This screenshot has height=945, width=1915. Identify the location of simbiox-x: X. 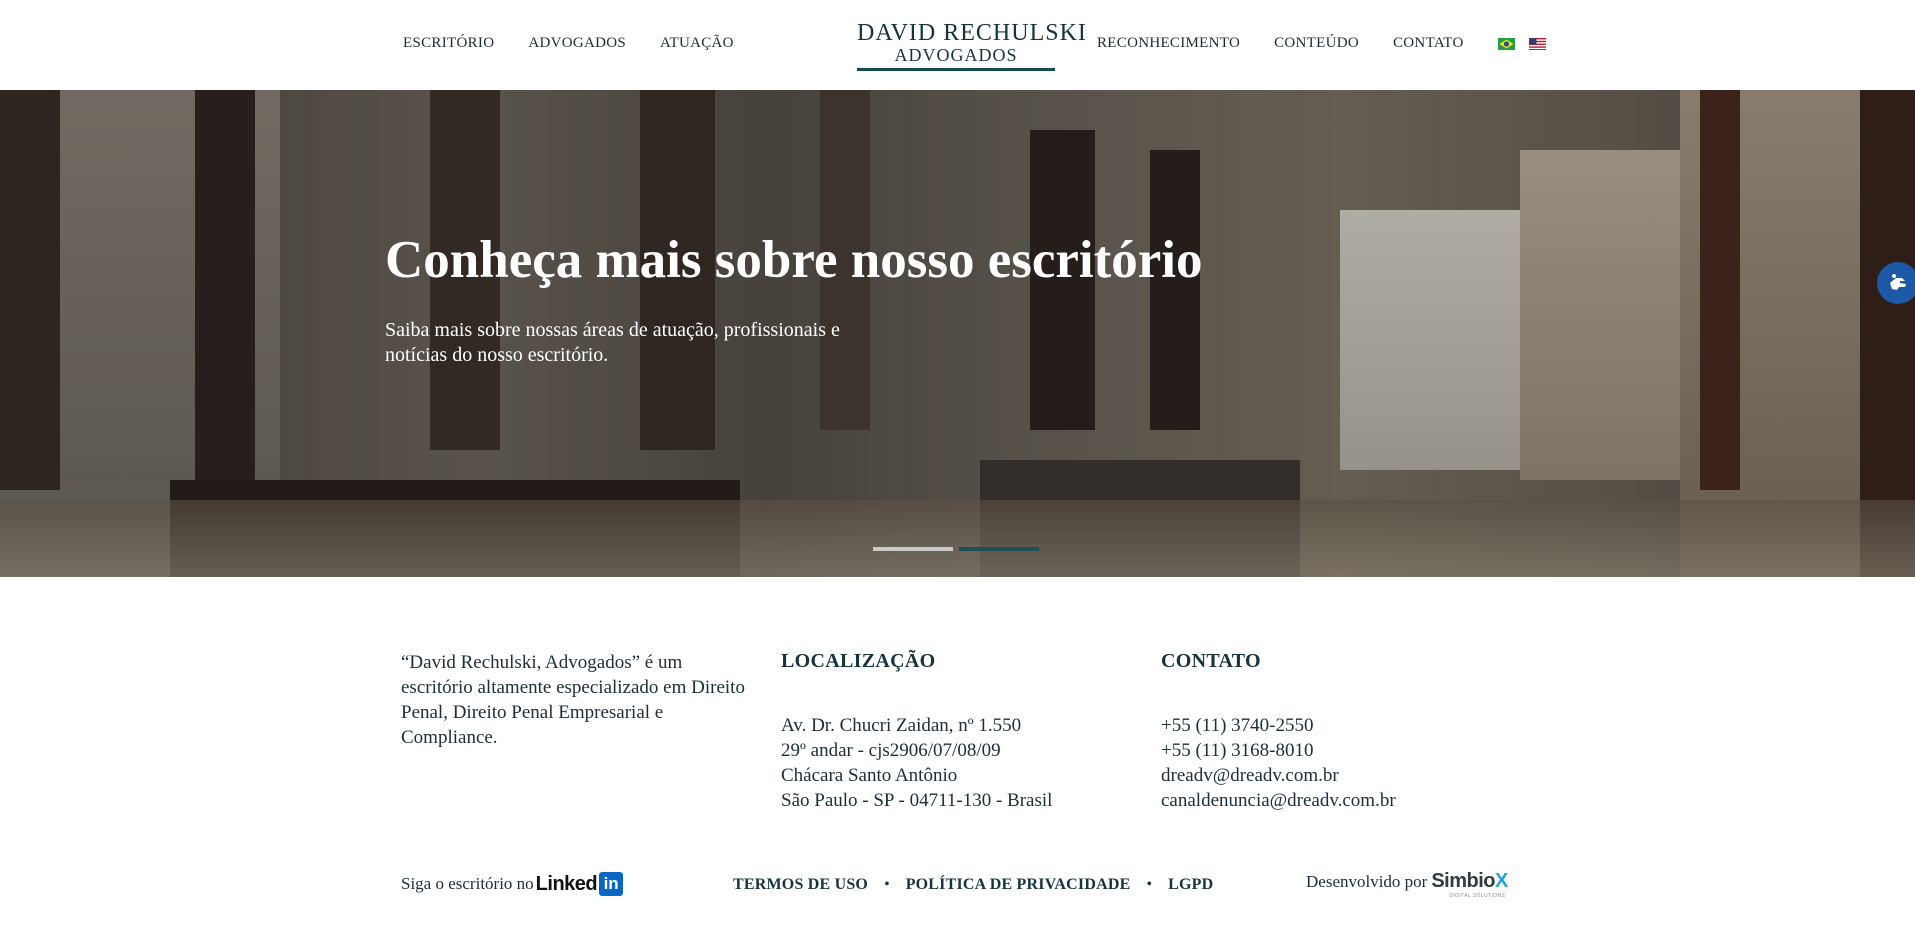
(1501, 881).